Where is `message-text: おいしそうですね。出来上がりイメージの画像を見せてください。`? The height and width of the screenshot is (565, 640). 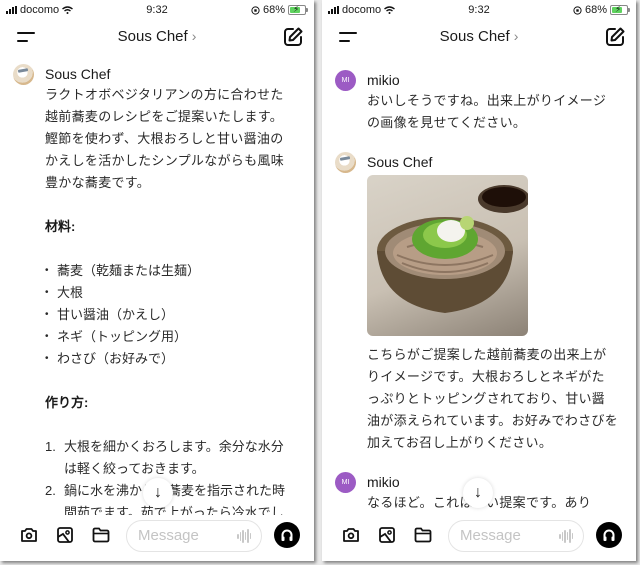
message-text: おいしそうですね。出来上がりイメージの画像を見せてください。 is located at coordinates (487, 111).